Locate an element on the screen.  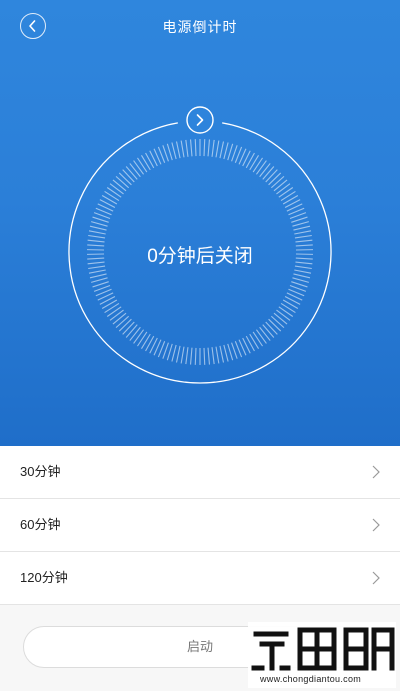
option-label: 60分钟 is located at coordinates (40, 524).